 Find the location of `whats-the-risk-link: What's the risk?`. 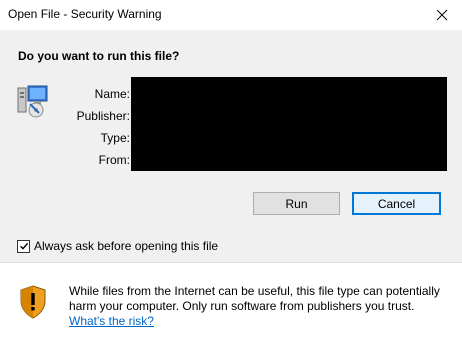

whats-the-risk-link: What's the risk? is located at coordinates (111, 321).